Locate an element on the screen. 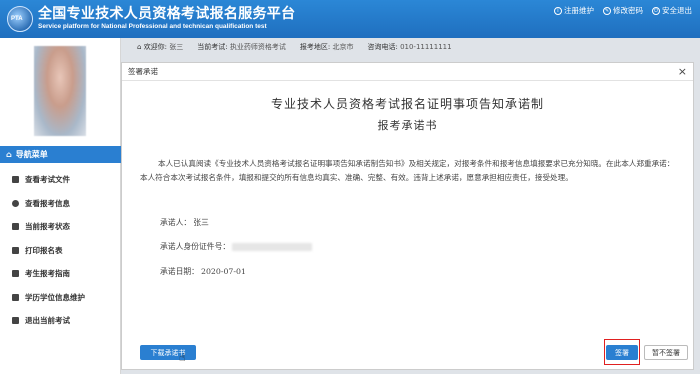  id-number-field: 承诺人身份证件号： is located at coordinates (236, 246).